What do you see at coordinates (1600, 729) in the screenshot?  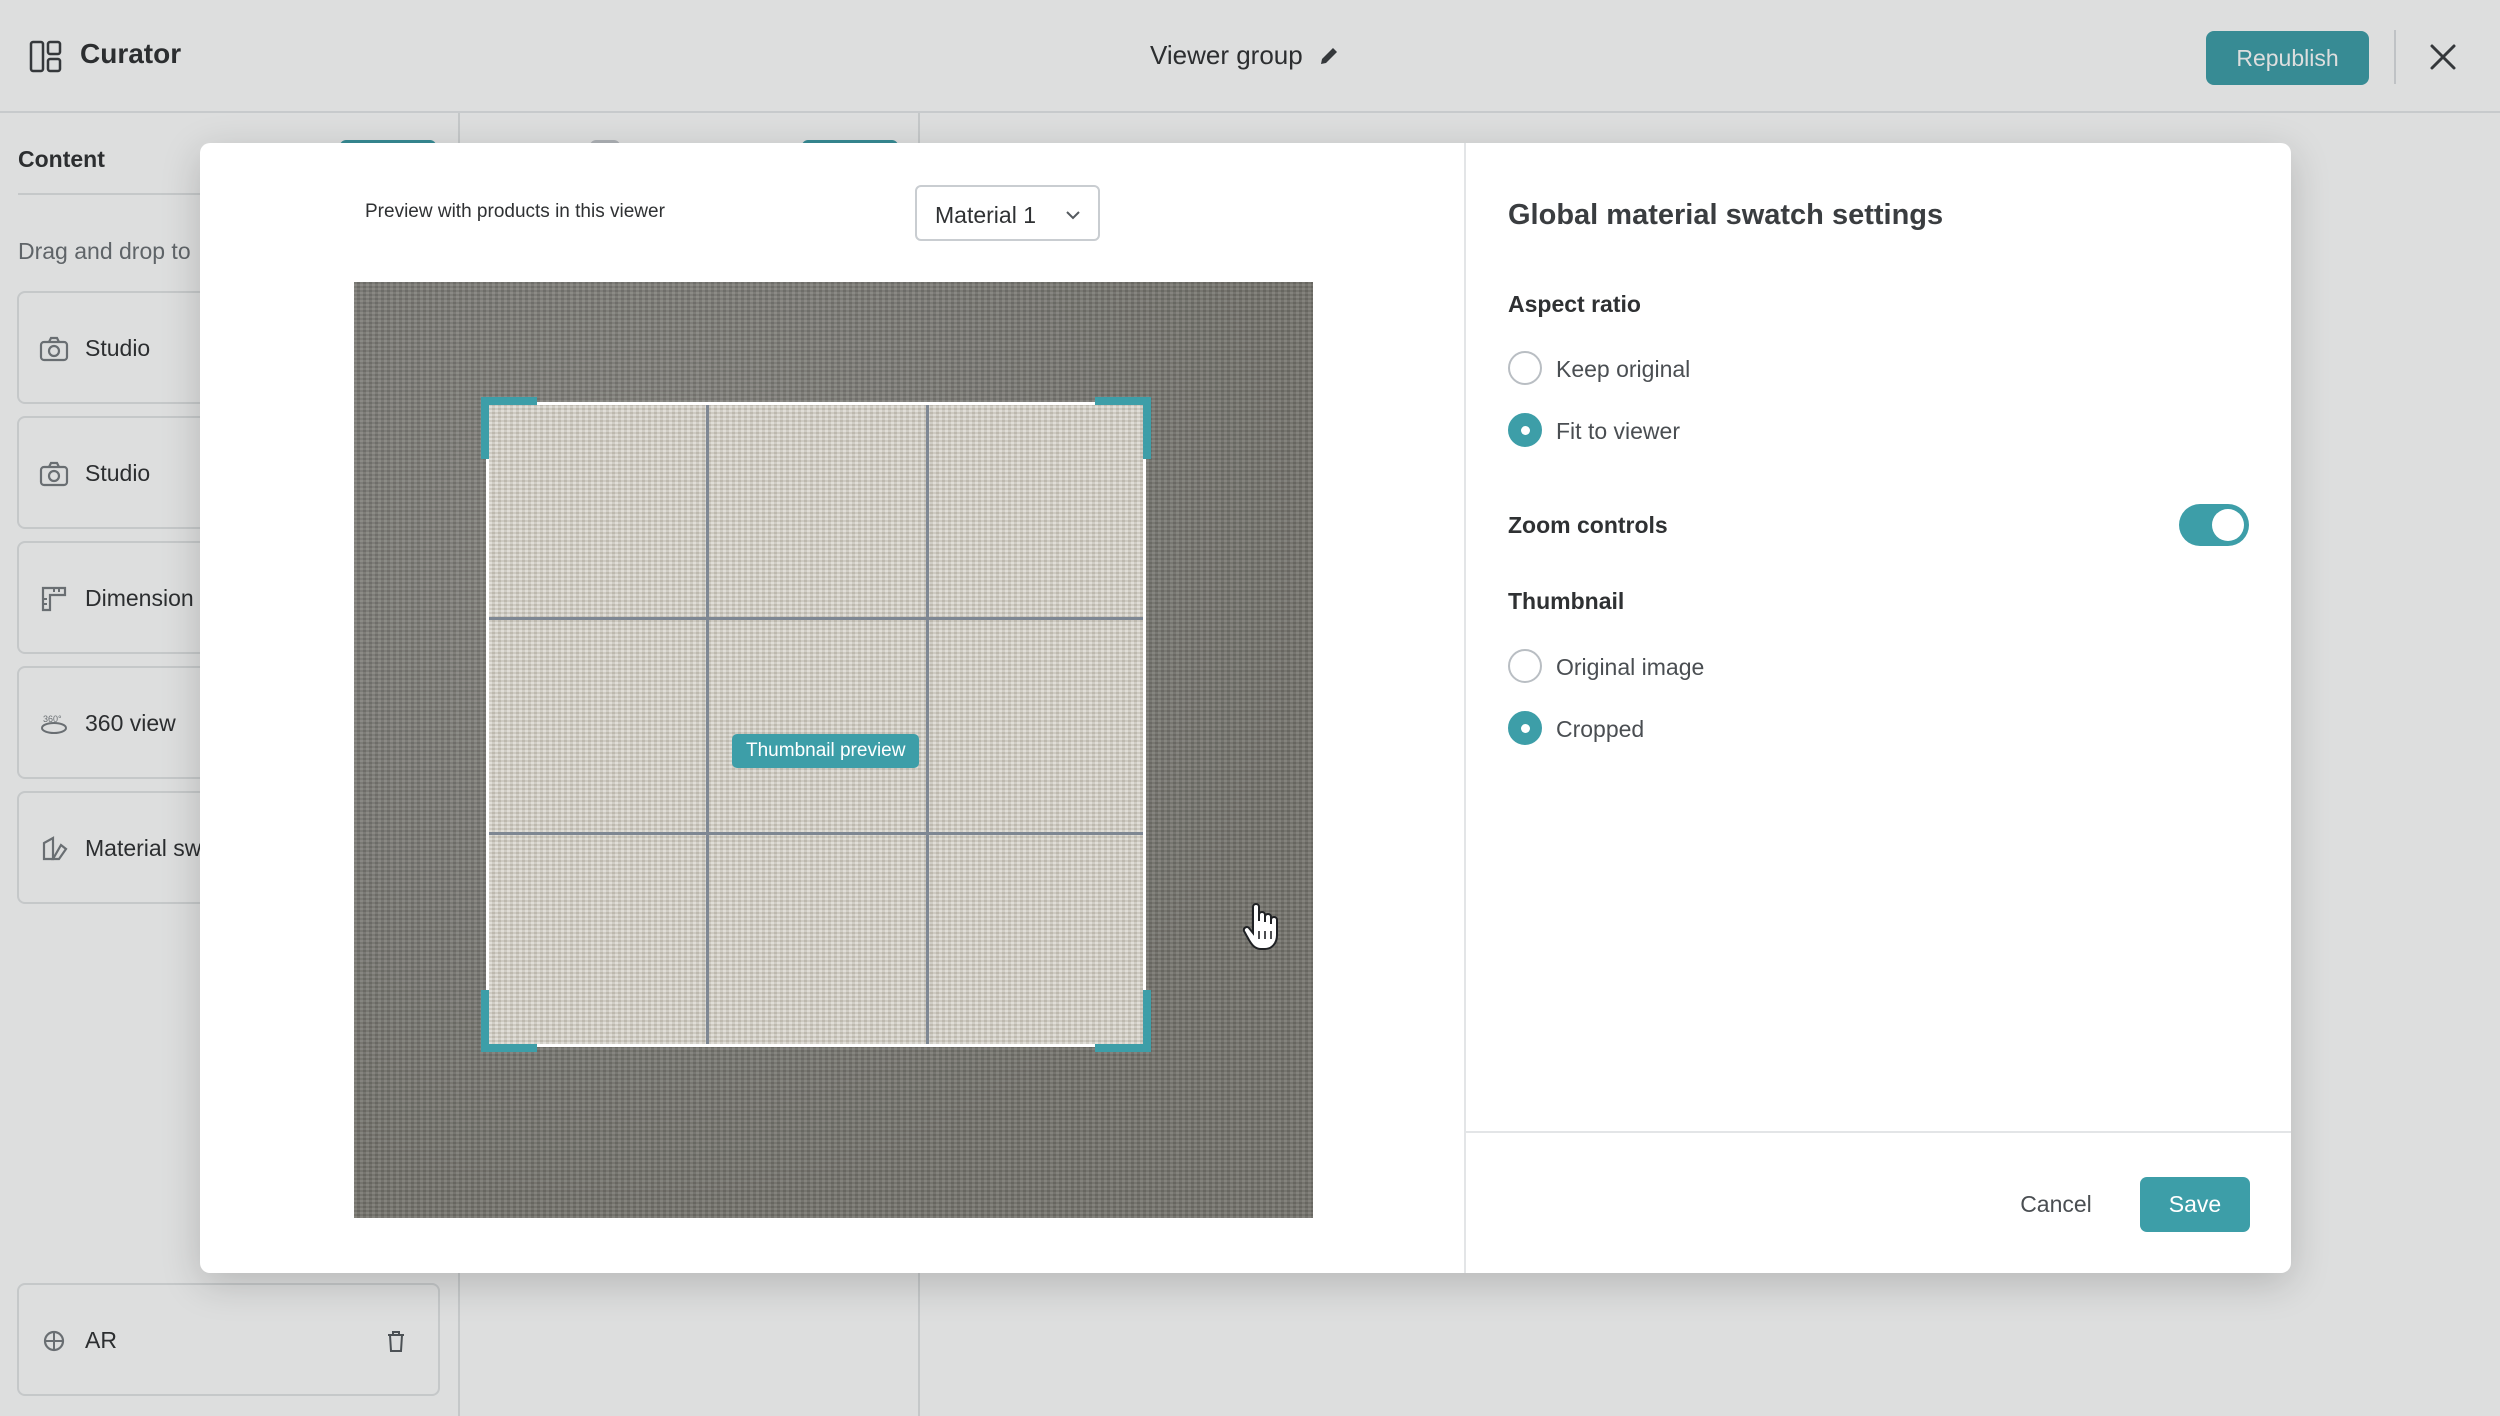 I see `radio-label: Cropped` at bounding box center [1600, 729].